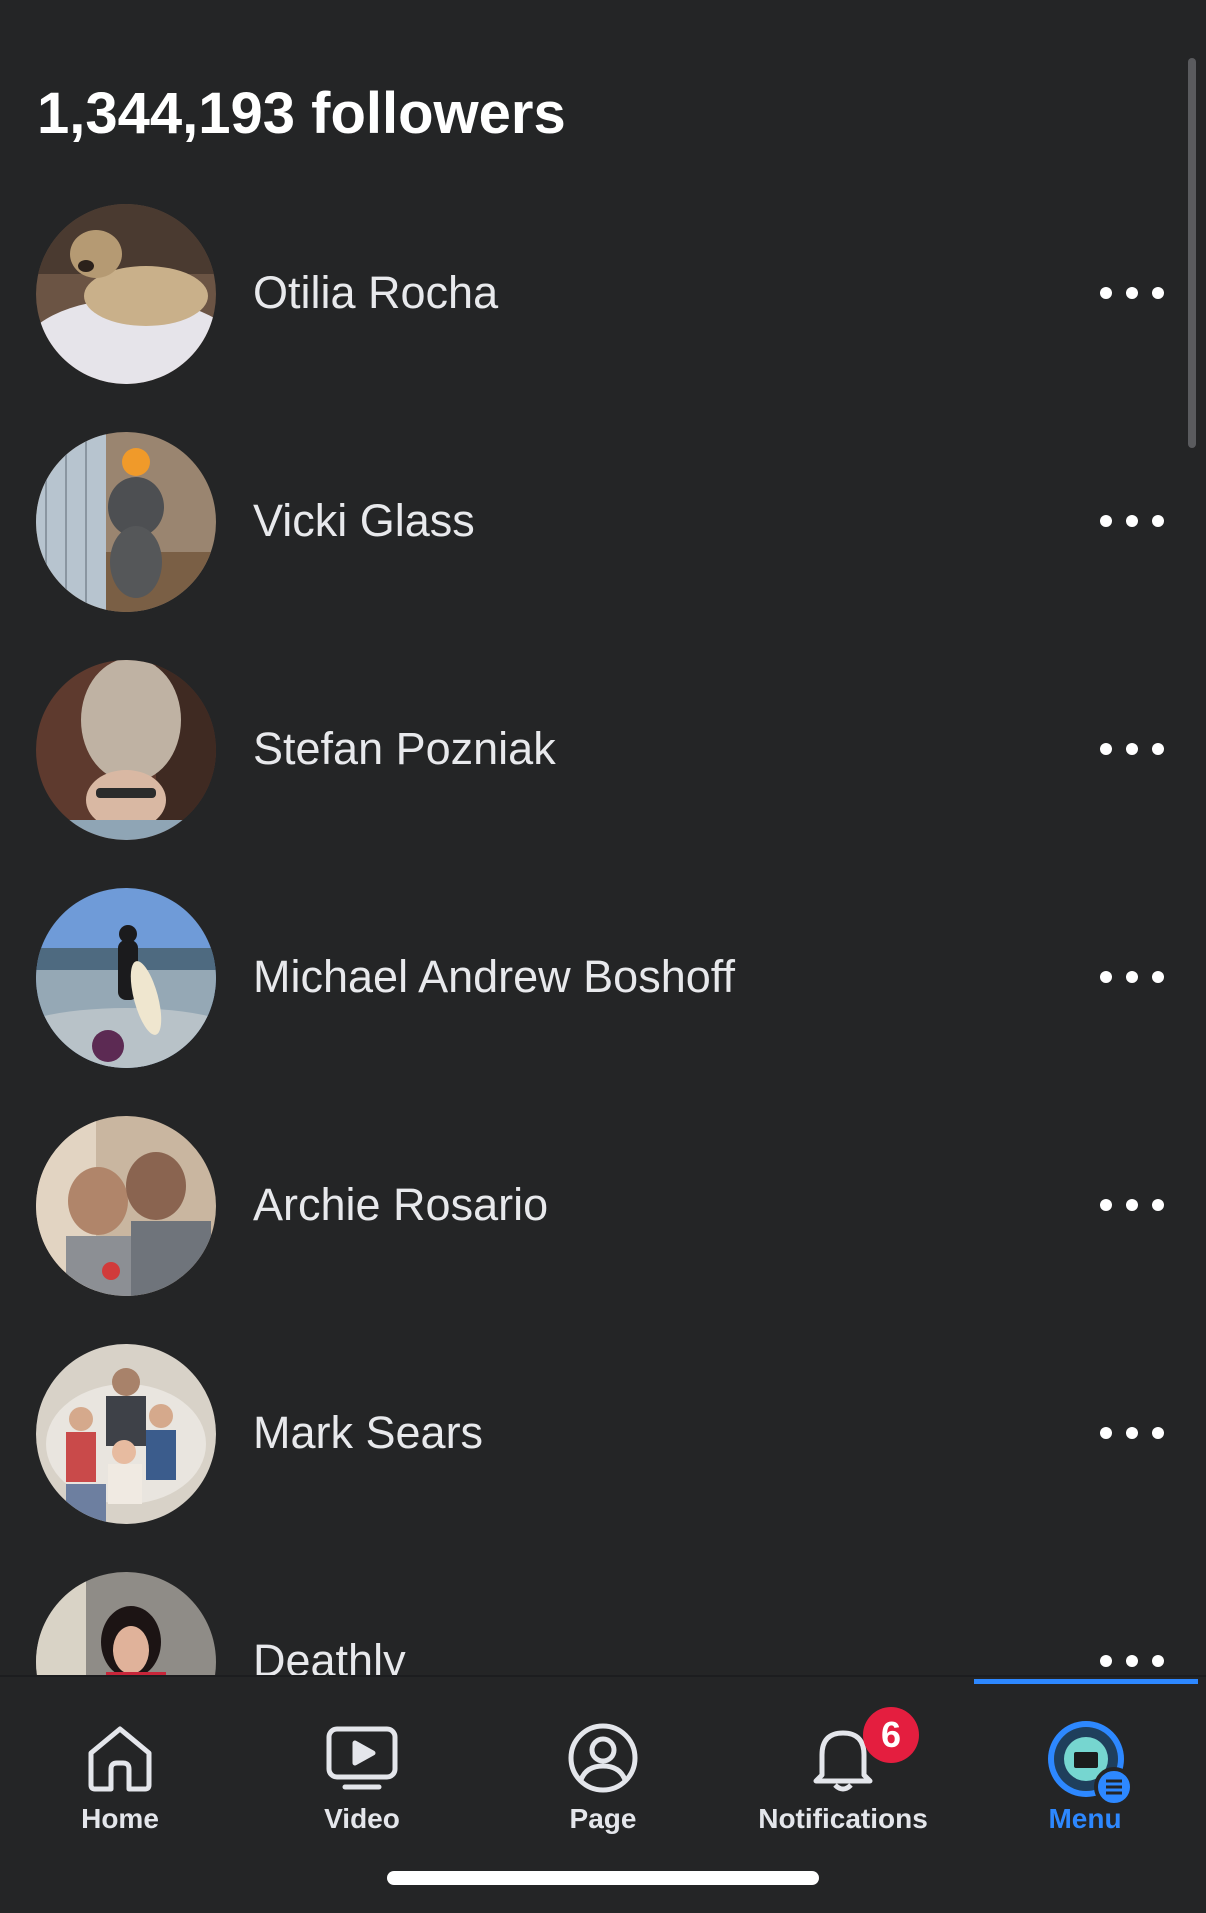 This screenshot has width=1206, height=1913. What do you see at coordinates (603, 1758) in the screenshot?
I see `page-profile-icon` at bounding box center [603, 1758].